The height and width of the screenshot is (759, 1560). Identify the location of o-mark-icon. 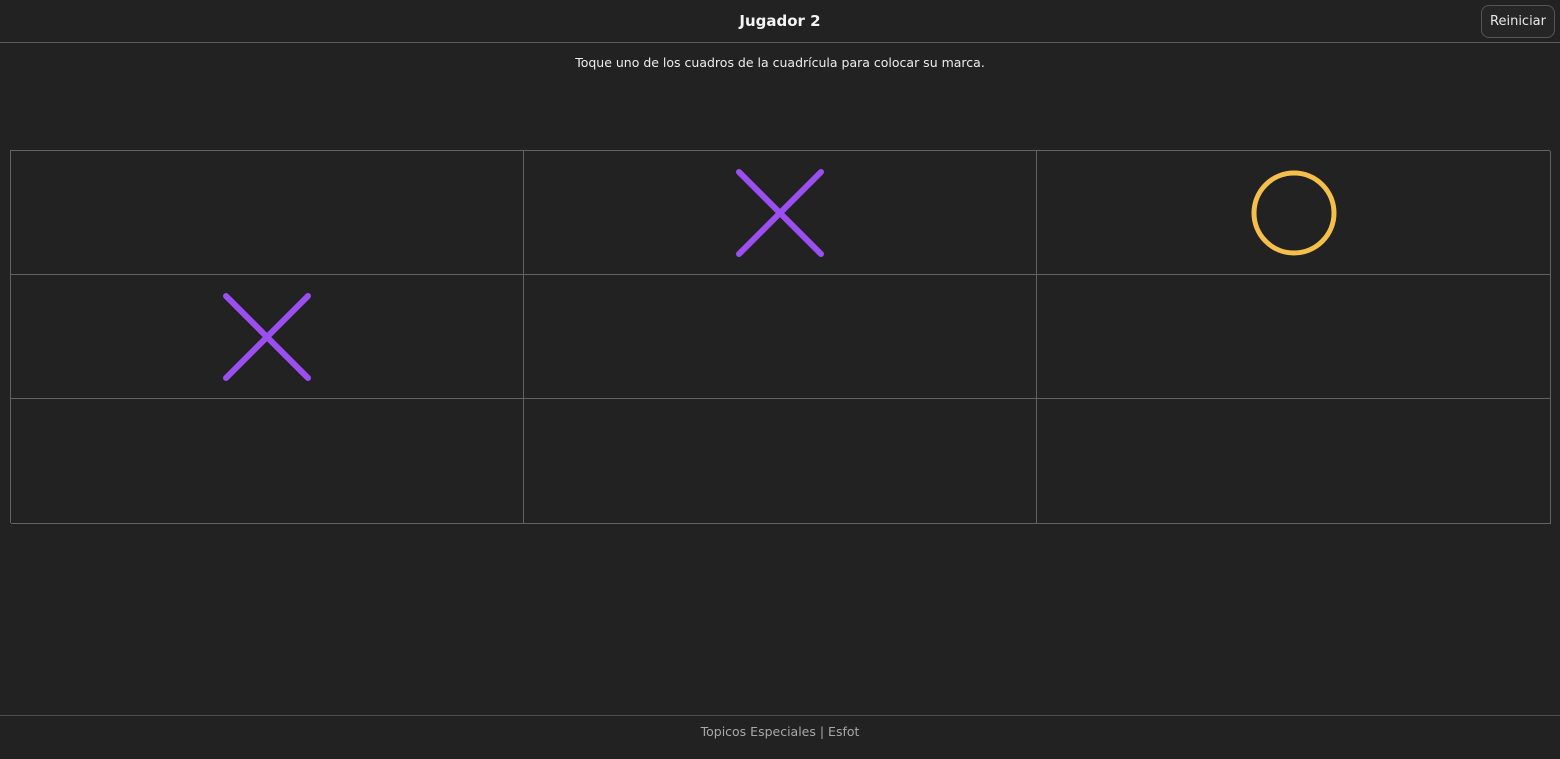
(1293, 212).